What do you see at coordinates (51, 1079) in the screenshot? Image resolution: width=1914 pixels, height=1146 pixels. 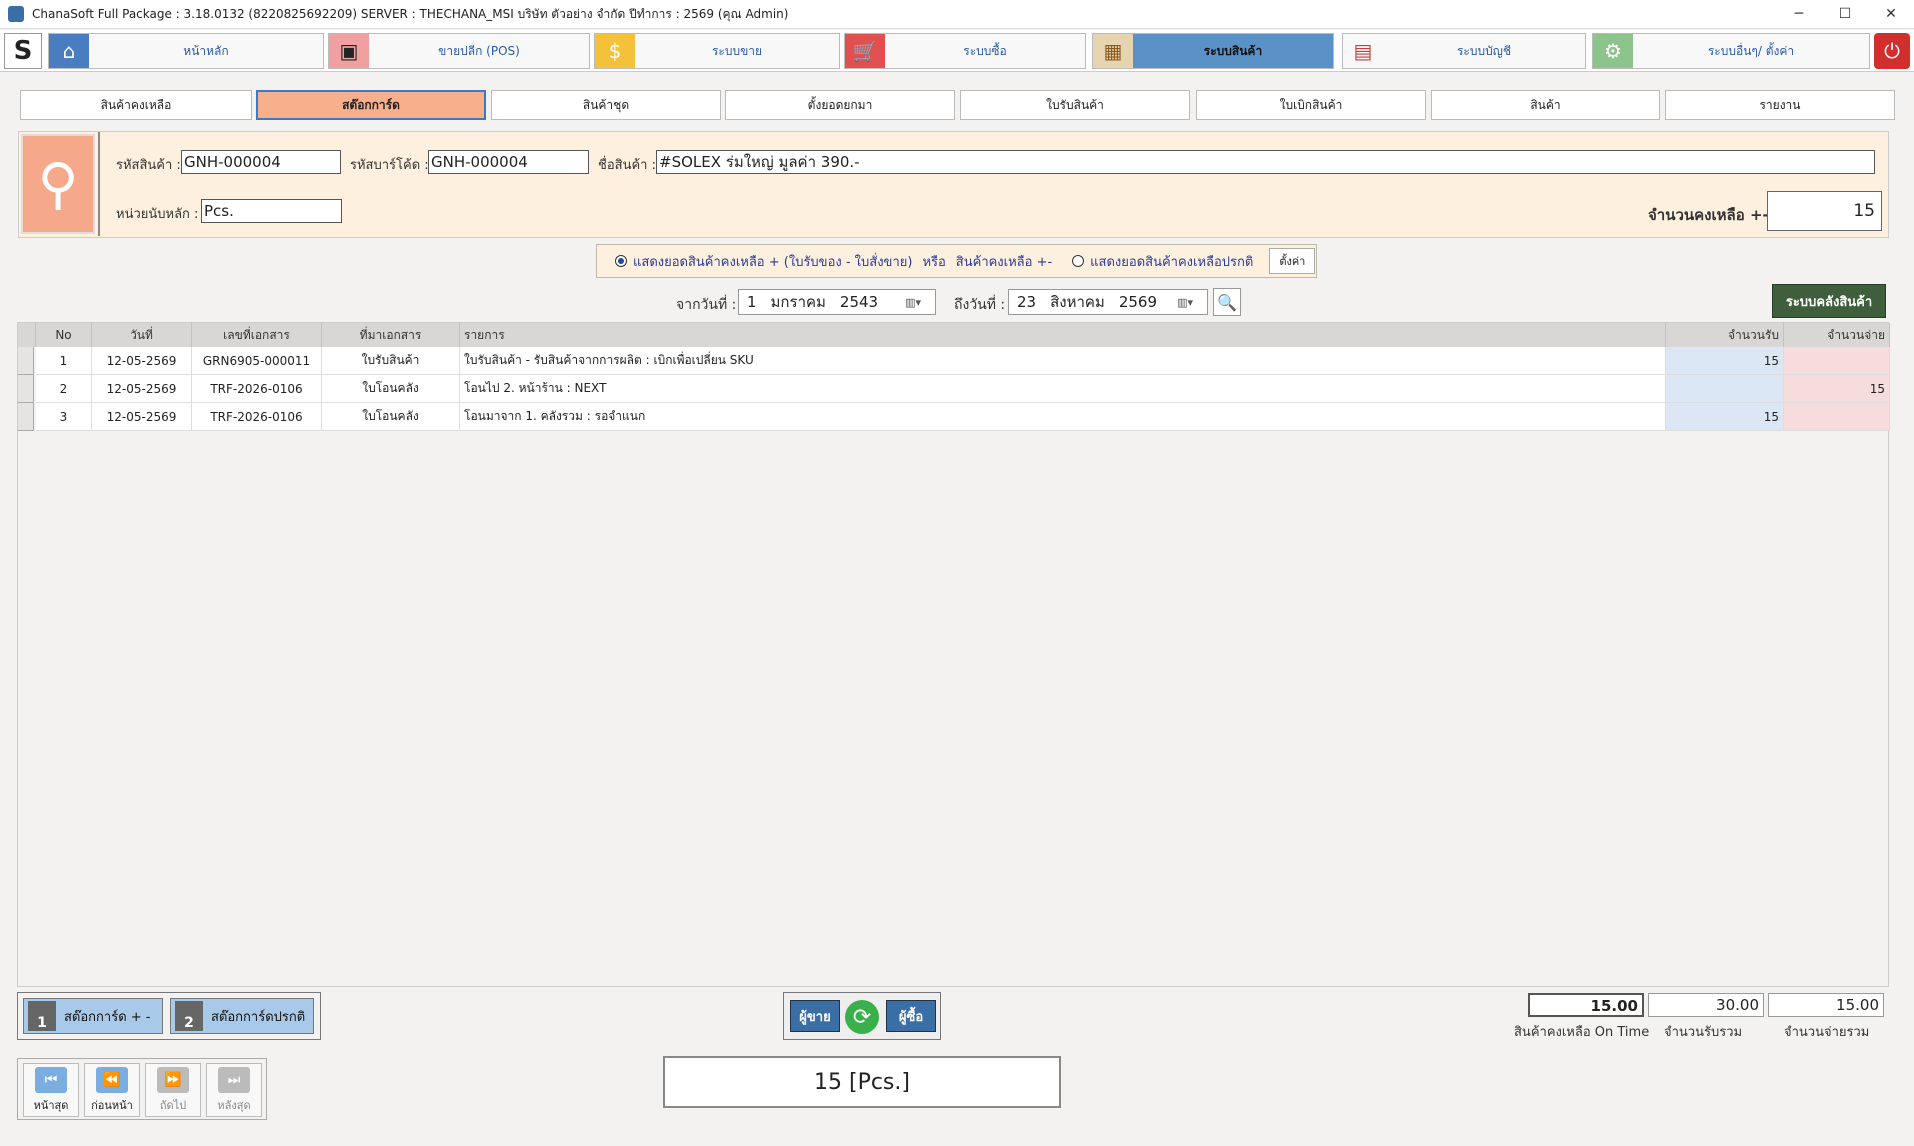 I see `first-page-icon: ⏮` at bounding box center [51, 1079].